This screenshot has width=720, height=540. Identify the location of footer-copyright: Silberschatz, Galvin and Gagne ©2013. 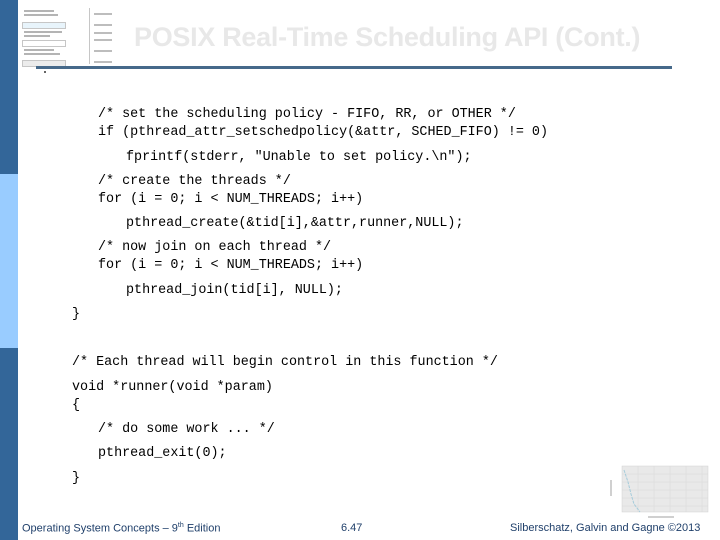
(605, 528).